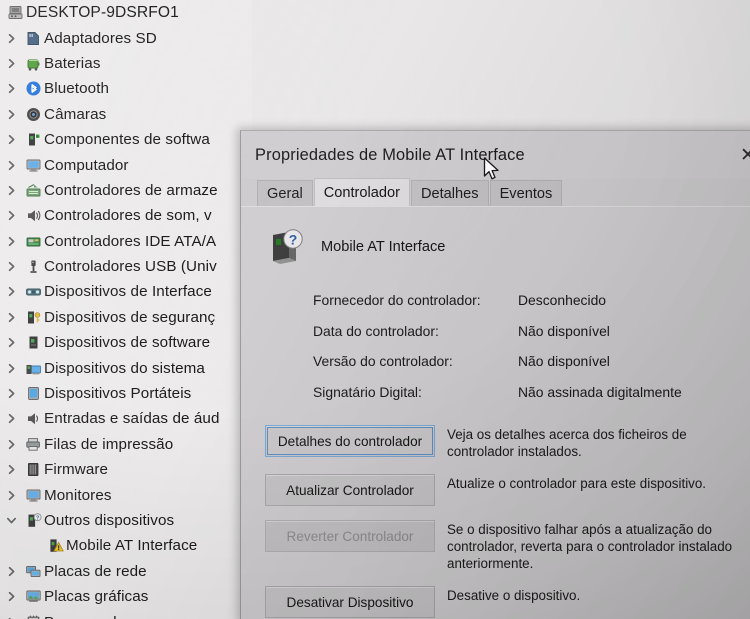 The height and width of the screenshot is (619, 750). What do you see at coordinates (126, 88) in the screenshot?
I see `tree-item-bluetooth: Bluetooth` at bounding box center [126, 88].